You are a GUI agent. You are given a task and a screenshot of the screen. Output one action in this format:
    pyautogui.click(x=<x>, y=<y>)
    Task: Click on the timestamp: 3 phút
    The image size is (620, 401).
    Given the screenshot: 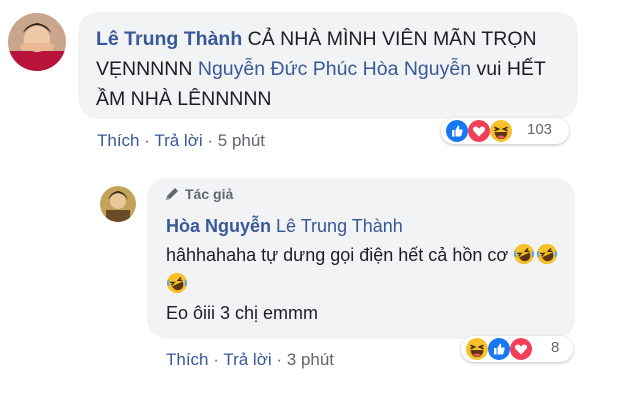 What is the action you would take?
    pyautogui.click(x=310, y=359)
    